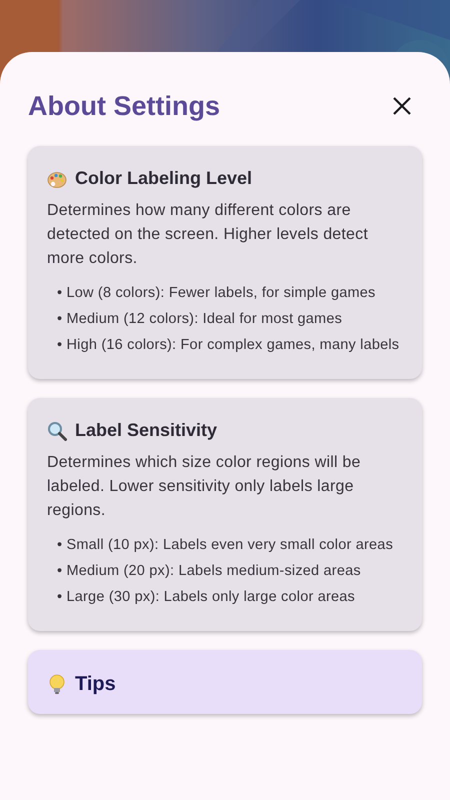 The height and width of the screenshot is (800, 450). What do you see at coordinates (204, 486) in the screenshot?
I see `card-description: Determines which size color regions will be labeled. Lower sensitivity only labels large regions.` at bounding box center [204, 486].